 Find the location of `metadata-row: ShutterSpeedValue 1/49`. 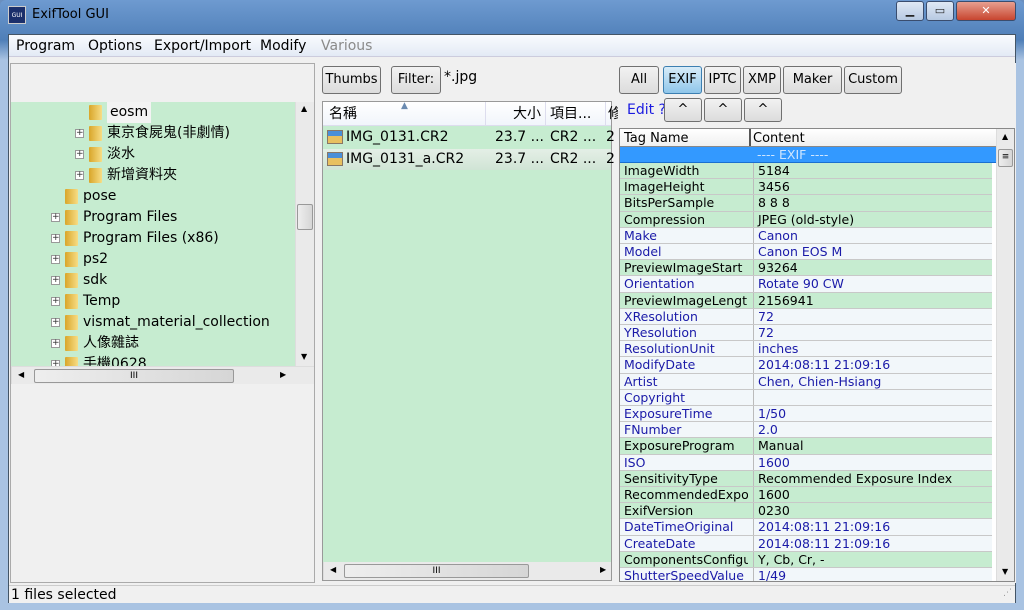

metadata-row: ShutterSpeedValue 1/49 is located at coordinates (806, 574).